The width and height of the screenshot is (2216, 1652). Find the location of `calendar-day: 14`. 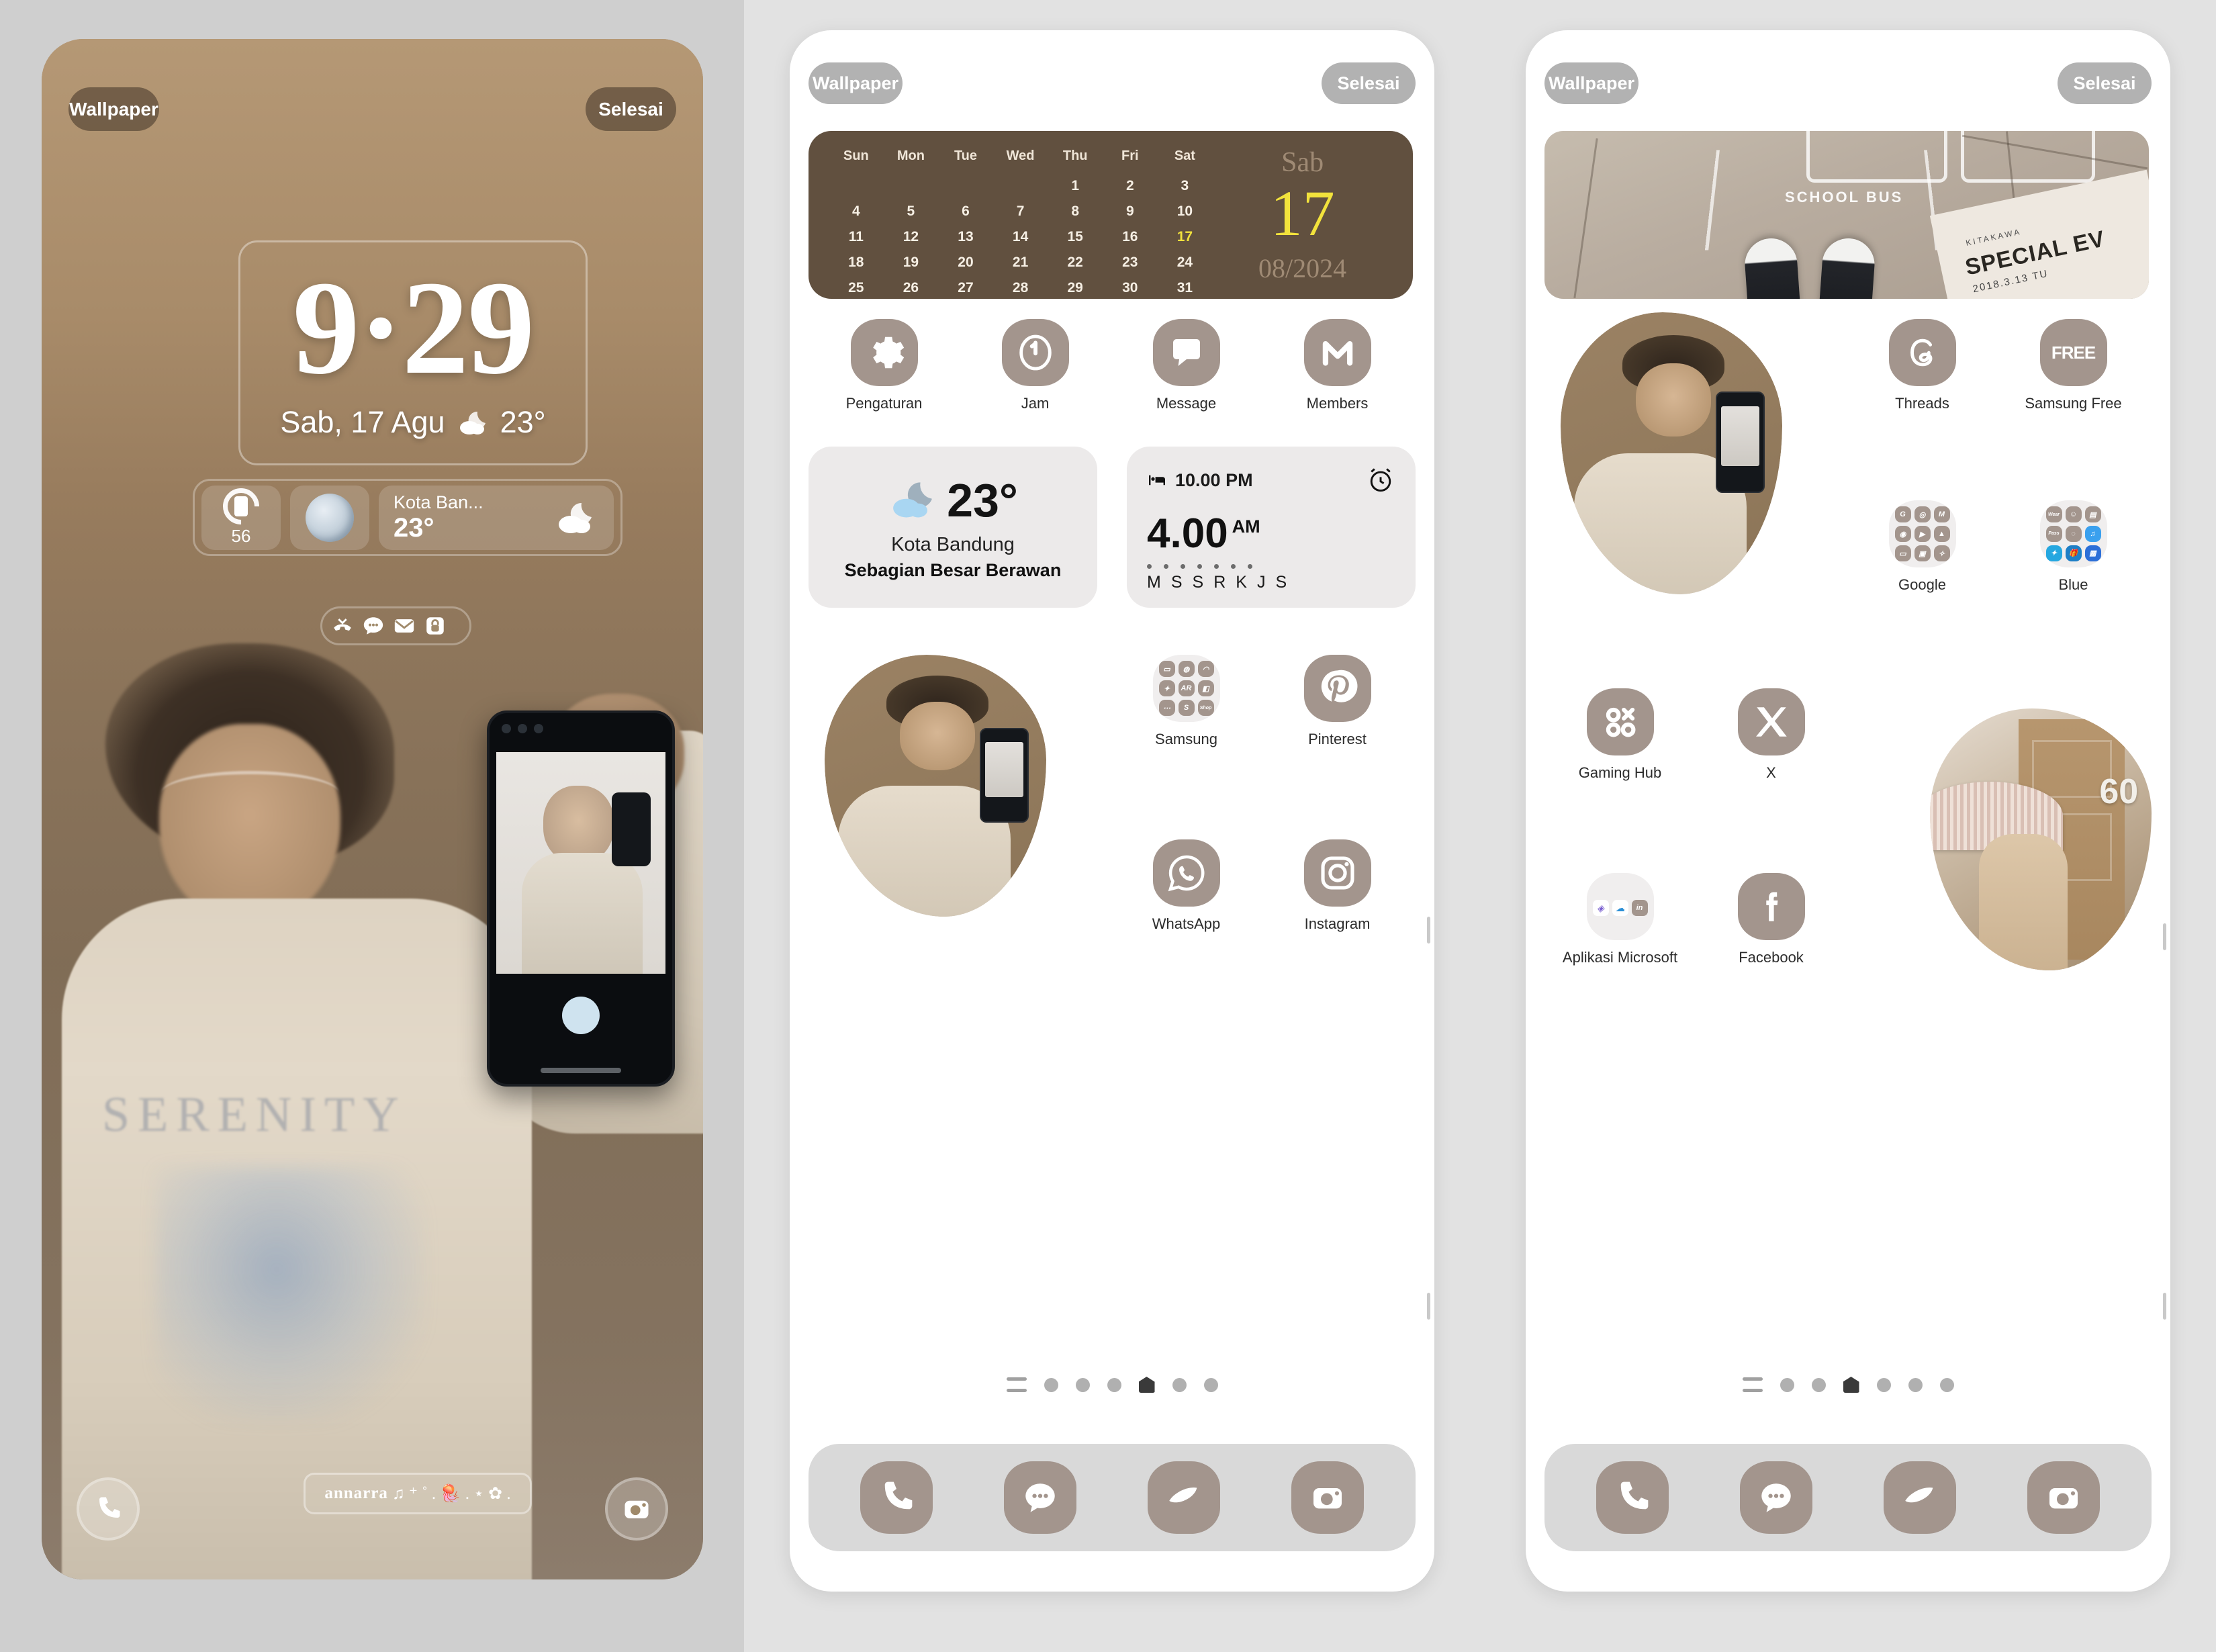

calendar-day: 14 is located at coordinates (1020, 237).